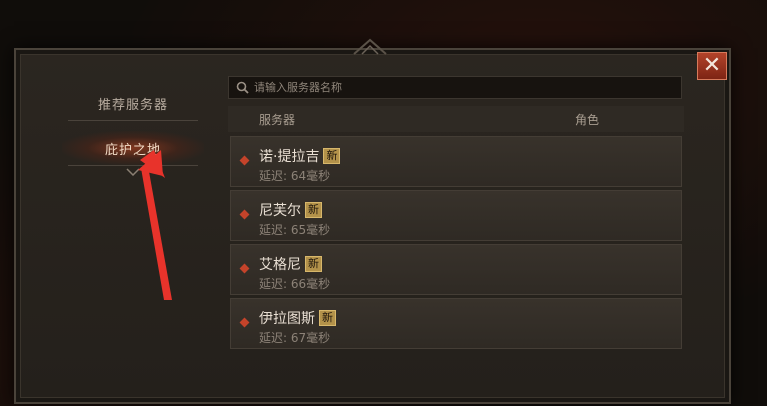  What do you see at coordinates (456, 269) in the screenshot?
I see `server-row: 艾格尼 新 延迟: 66毫秒` at bounding box center [456, 269].